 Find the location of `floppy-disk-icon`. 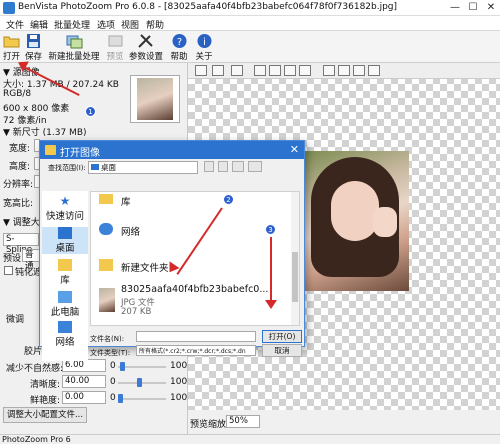

floppy-disk-icon is located at coordinates (33, 41).